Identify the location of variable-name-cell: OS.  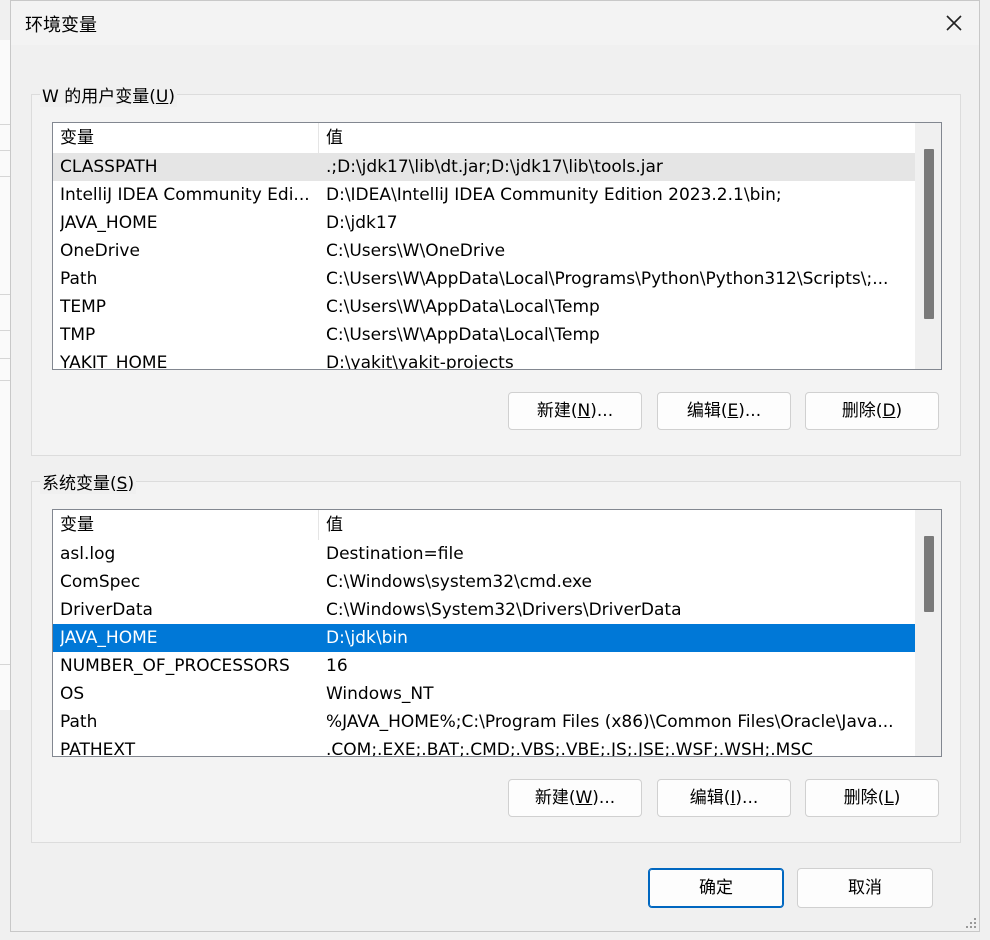
(72, 694).